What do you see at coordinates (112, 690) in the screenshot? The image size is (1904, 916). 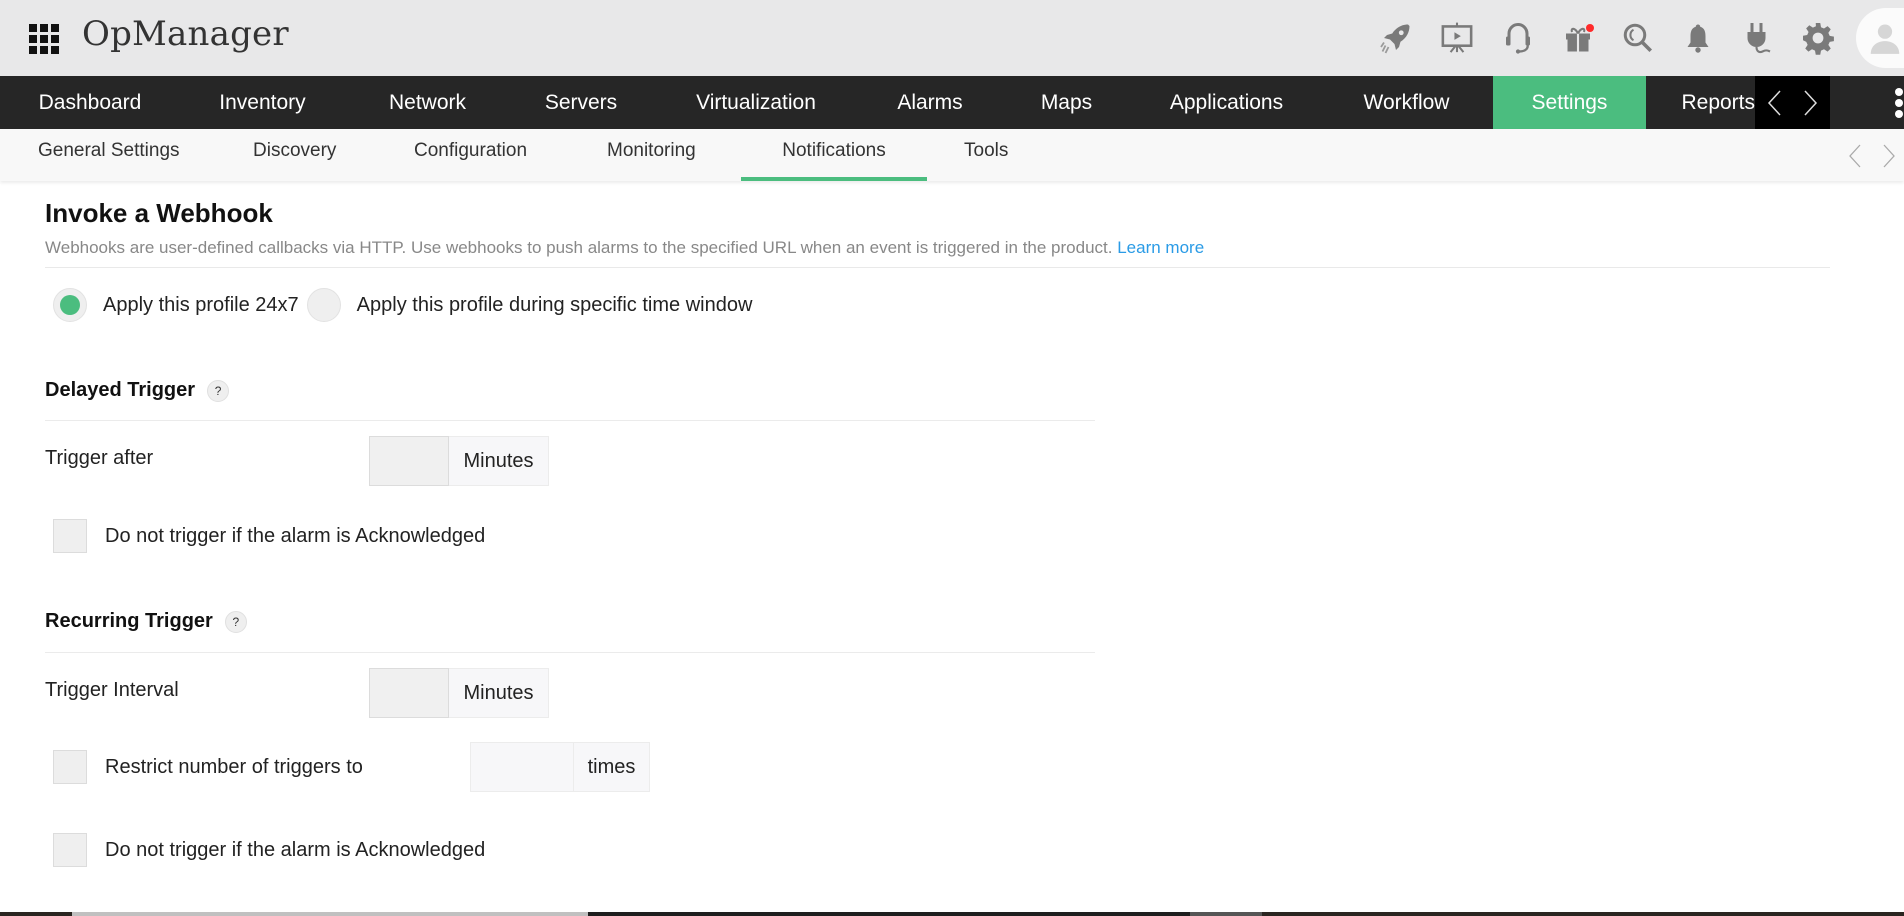 I see `trigger-interval-label: Trigger Interval` at bounding box center [112, 690].